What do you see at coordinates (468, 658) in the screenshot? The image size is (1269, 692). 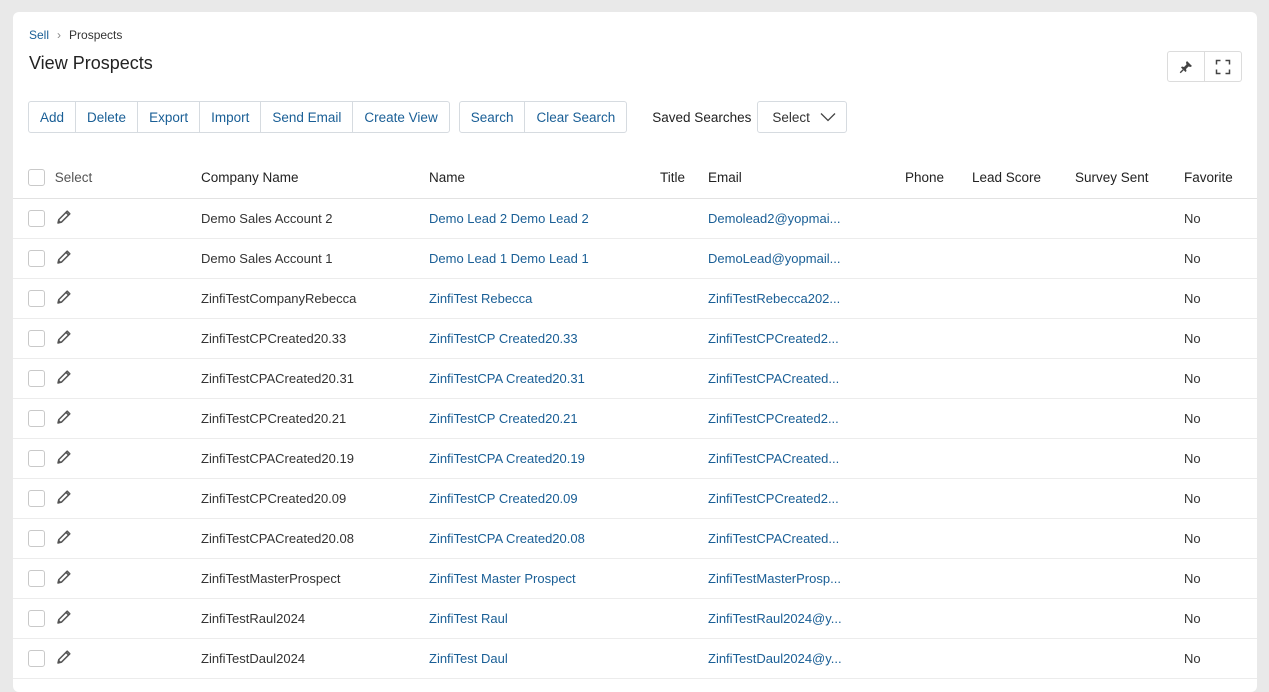 I see `prospect-name-link: ZinfiTest Daul` at bounding box center [468, 658].